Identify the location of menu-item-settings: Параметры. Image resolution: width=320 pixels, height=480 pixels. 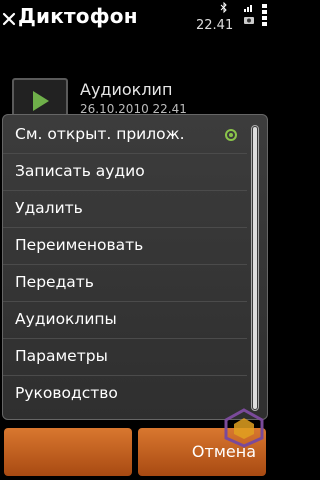
(125, 357).